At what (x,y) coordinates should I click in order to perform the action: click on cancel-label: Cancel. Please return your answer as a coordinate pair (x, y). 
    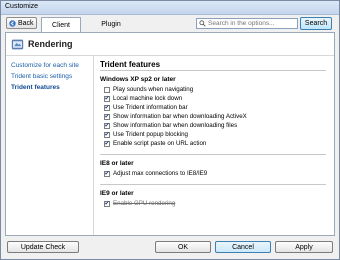
    Looking at the image, I should click on (243, 247).